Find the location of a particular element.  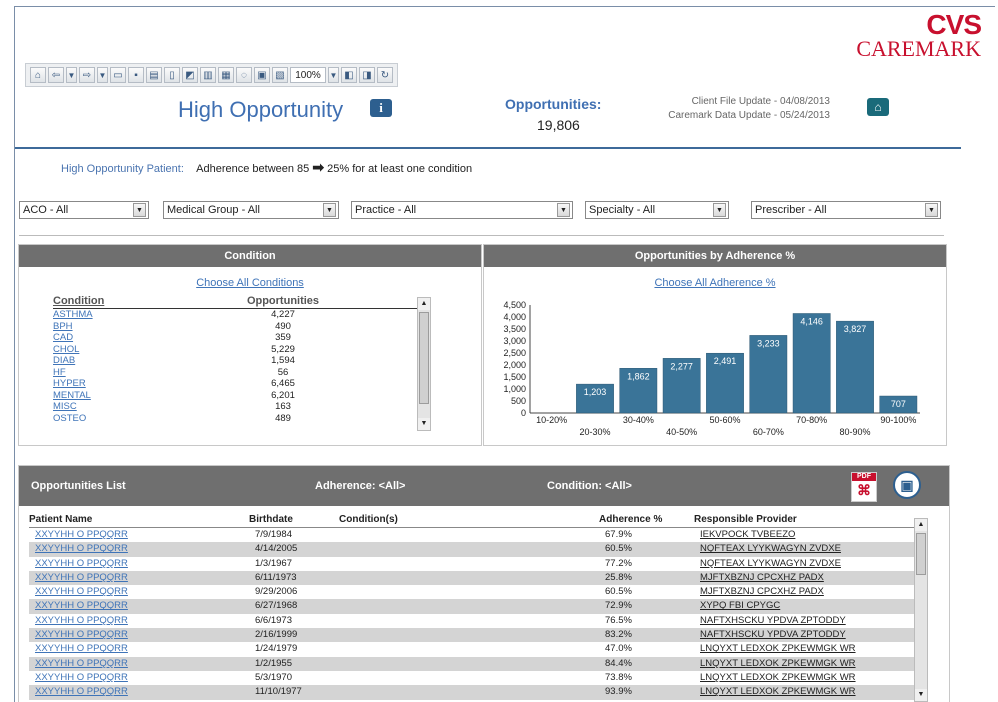

condition-opportunities: 490 is located at coordinates (283, 326).